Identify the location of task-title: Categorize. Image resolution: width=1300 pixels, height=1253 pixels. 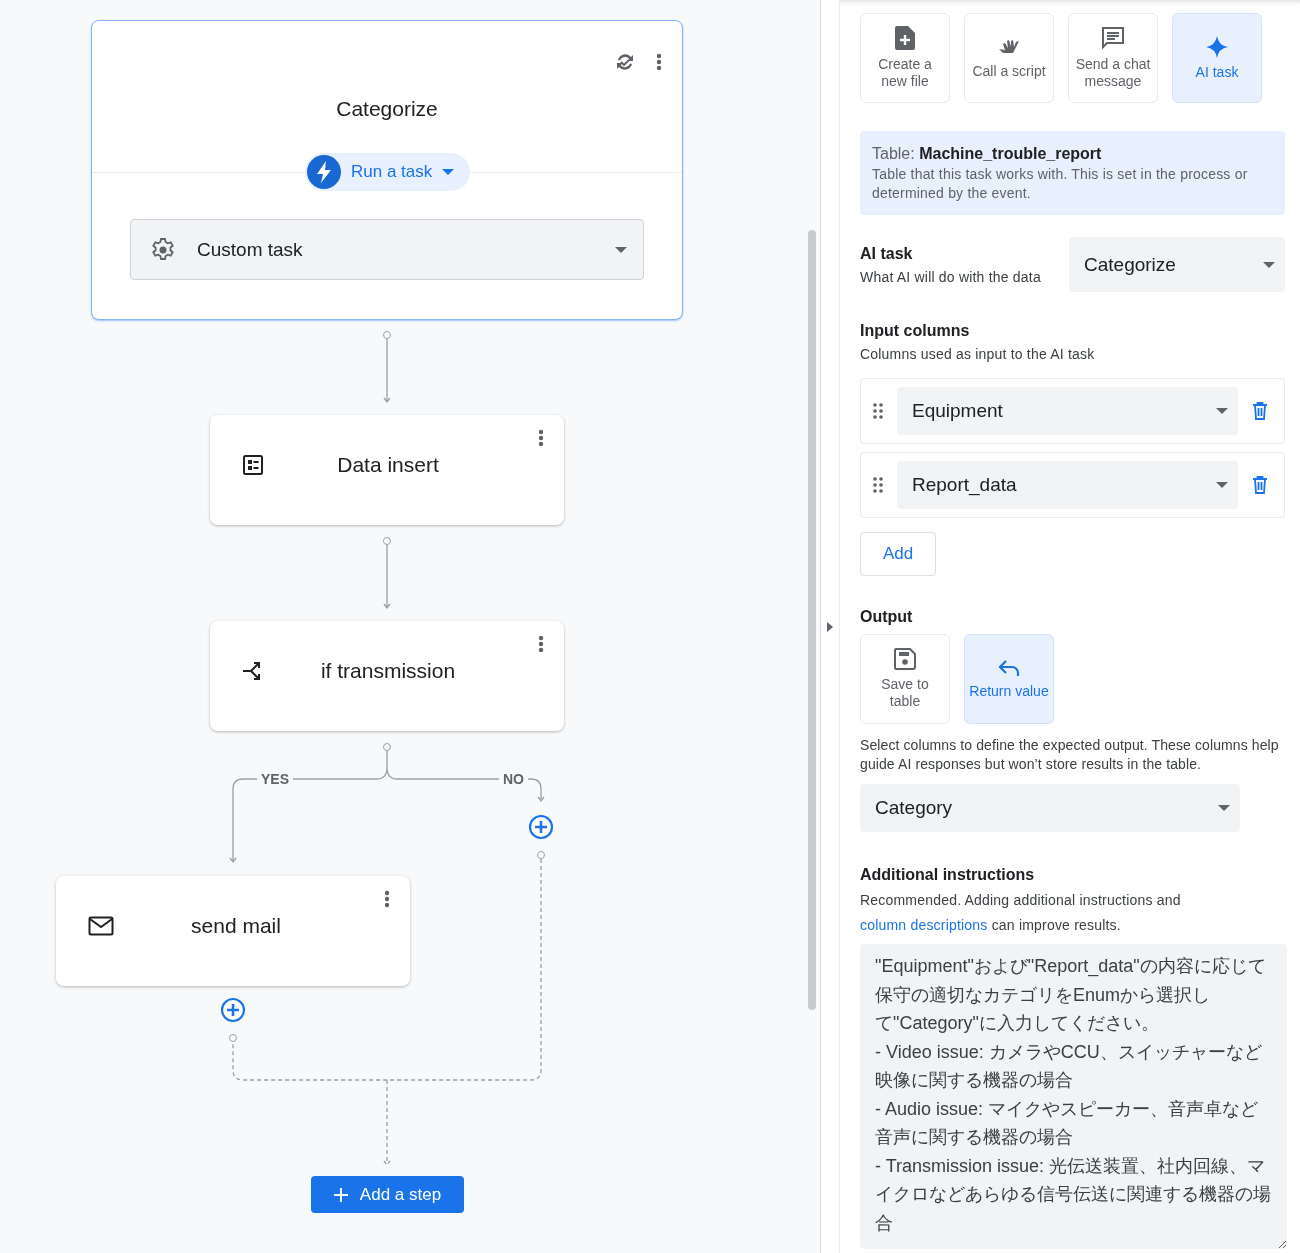
(387, 109).